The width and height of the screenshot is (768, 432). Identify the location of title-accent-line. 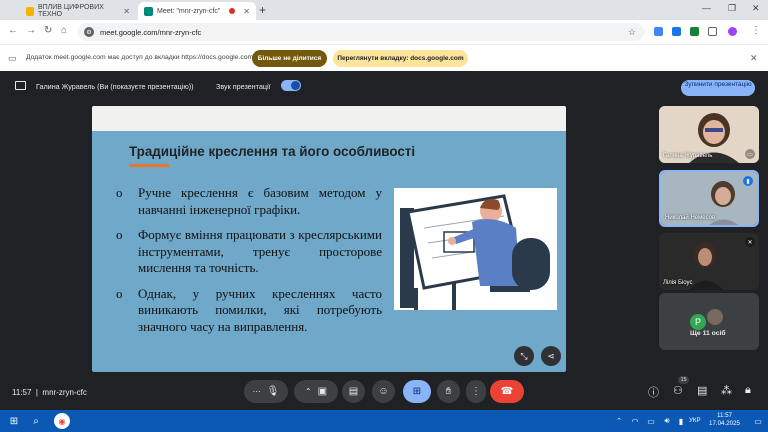
(149, 165).